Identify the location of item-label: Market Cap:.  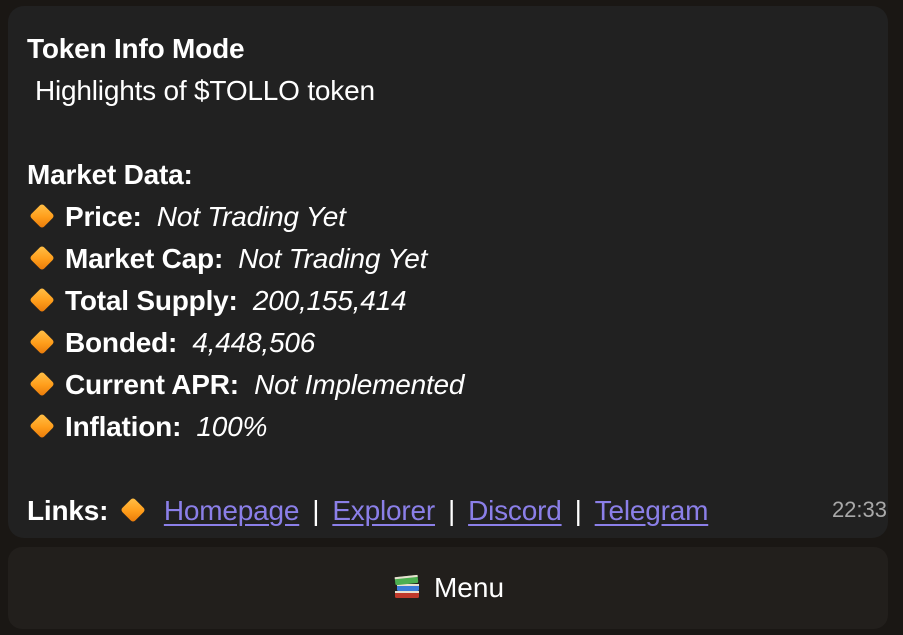
(144, 258).